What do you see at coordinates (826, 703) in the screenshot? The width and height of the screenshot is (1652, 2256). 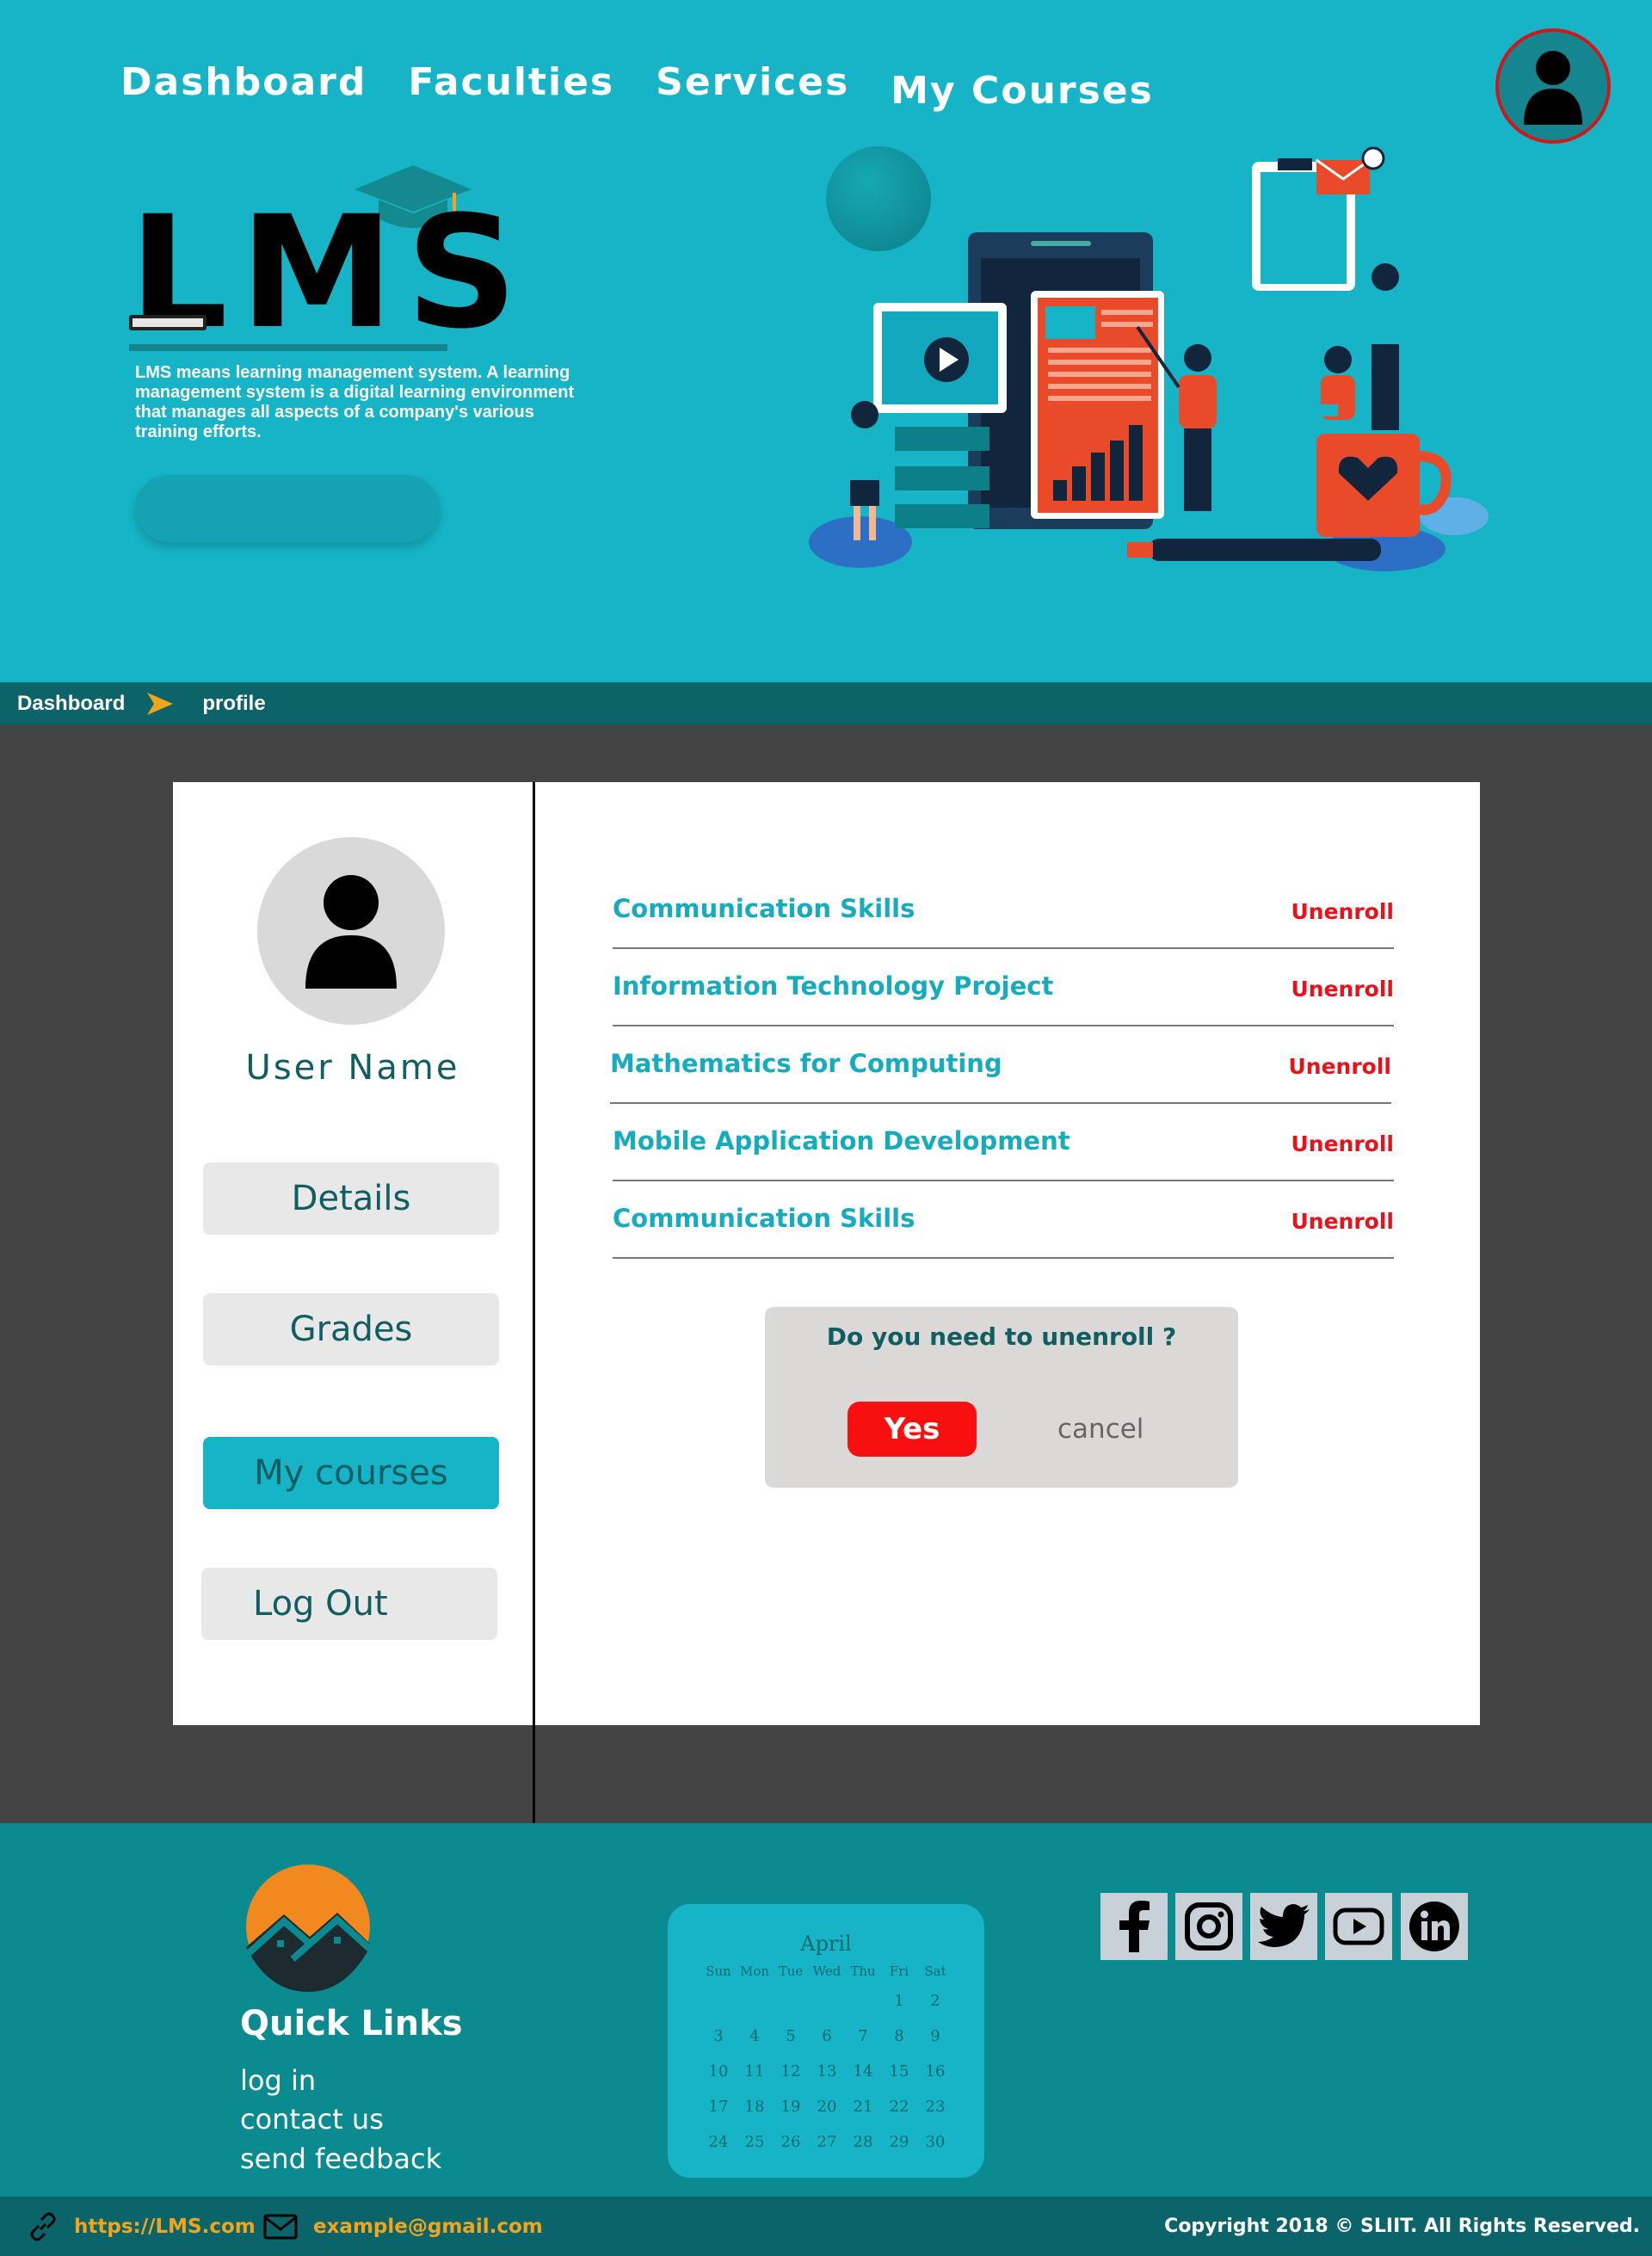 I see `breadcrumb: Dashboard profile` at bounding box center [826, 703].